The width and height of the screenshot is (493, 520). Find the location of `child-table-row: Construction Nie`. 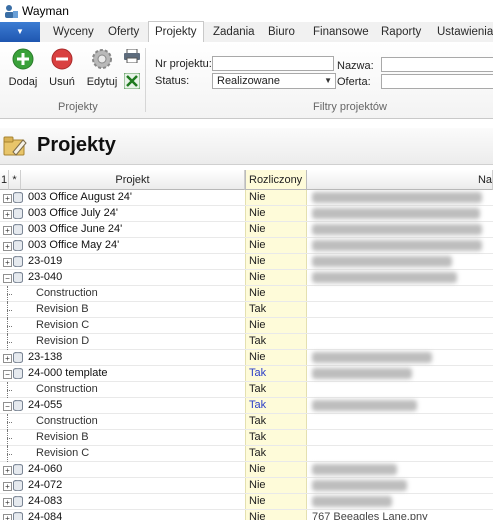

child-table-row: Construction Nie is located at coordinates (246, 294).